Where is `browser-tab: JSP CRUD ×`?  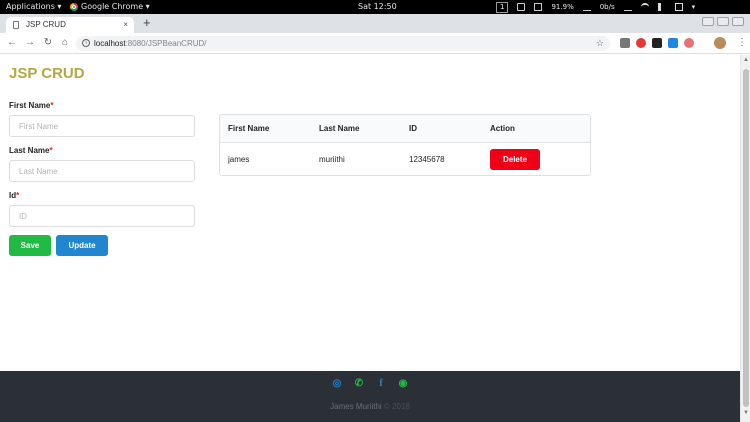
browser-tab: JSP CRUD × is located at coordinates (70, 25).